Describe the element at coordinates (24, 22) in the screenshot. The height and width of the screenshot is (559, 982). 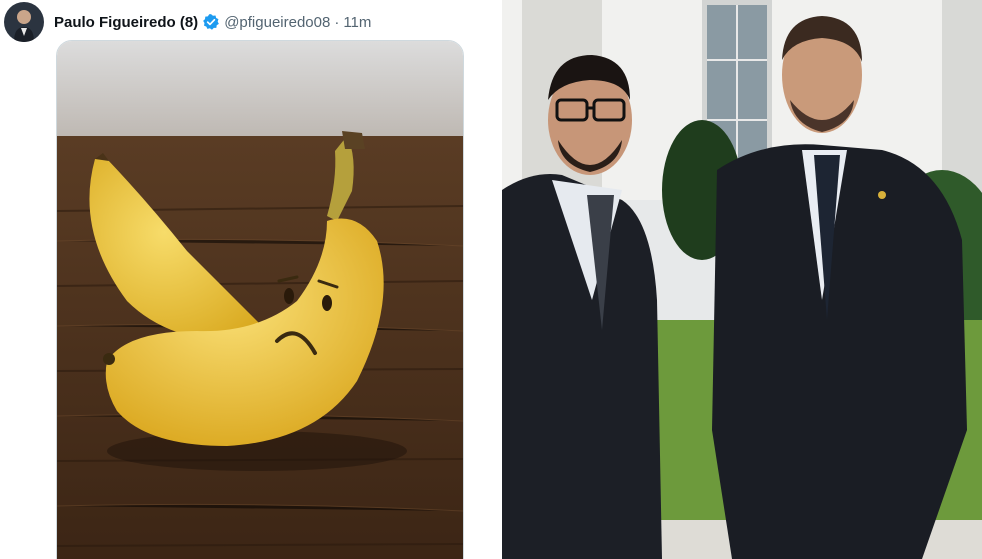
I see `author-avatar` at that location.